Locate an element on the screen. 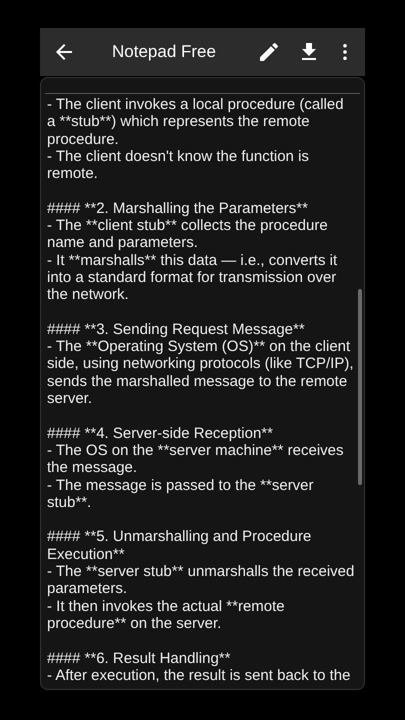  note-text-line: - The OS on the **server machine** receives is located at coordinates (195, 451).